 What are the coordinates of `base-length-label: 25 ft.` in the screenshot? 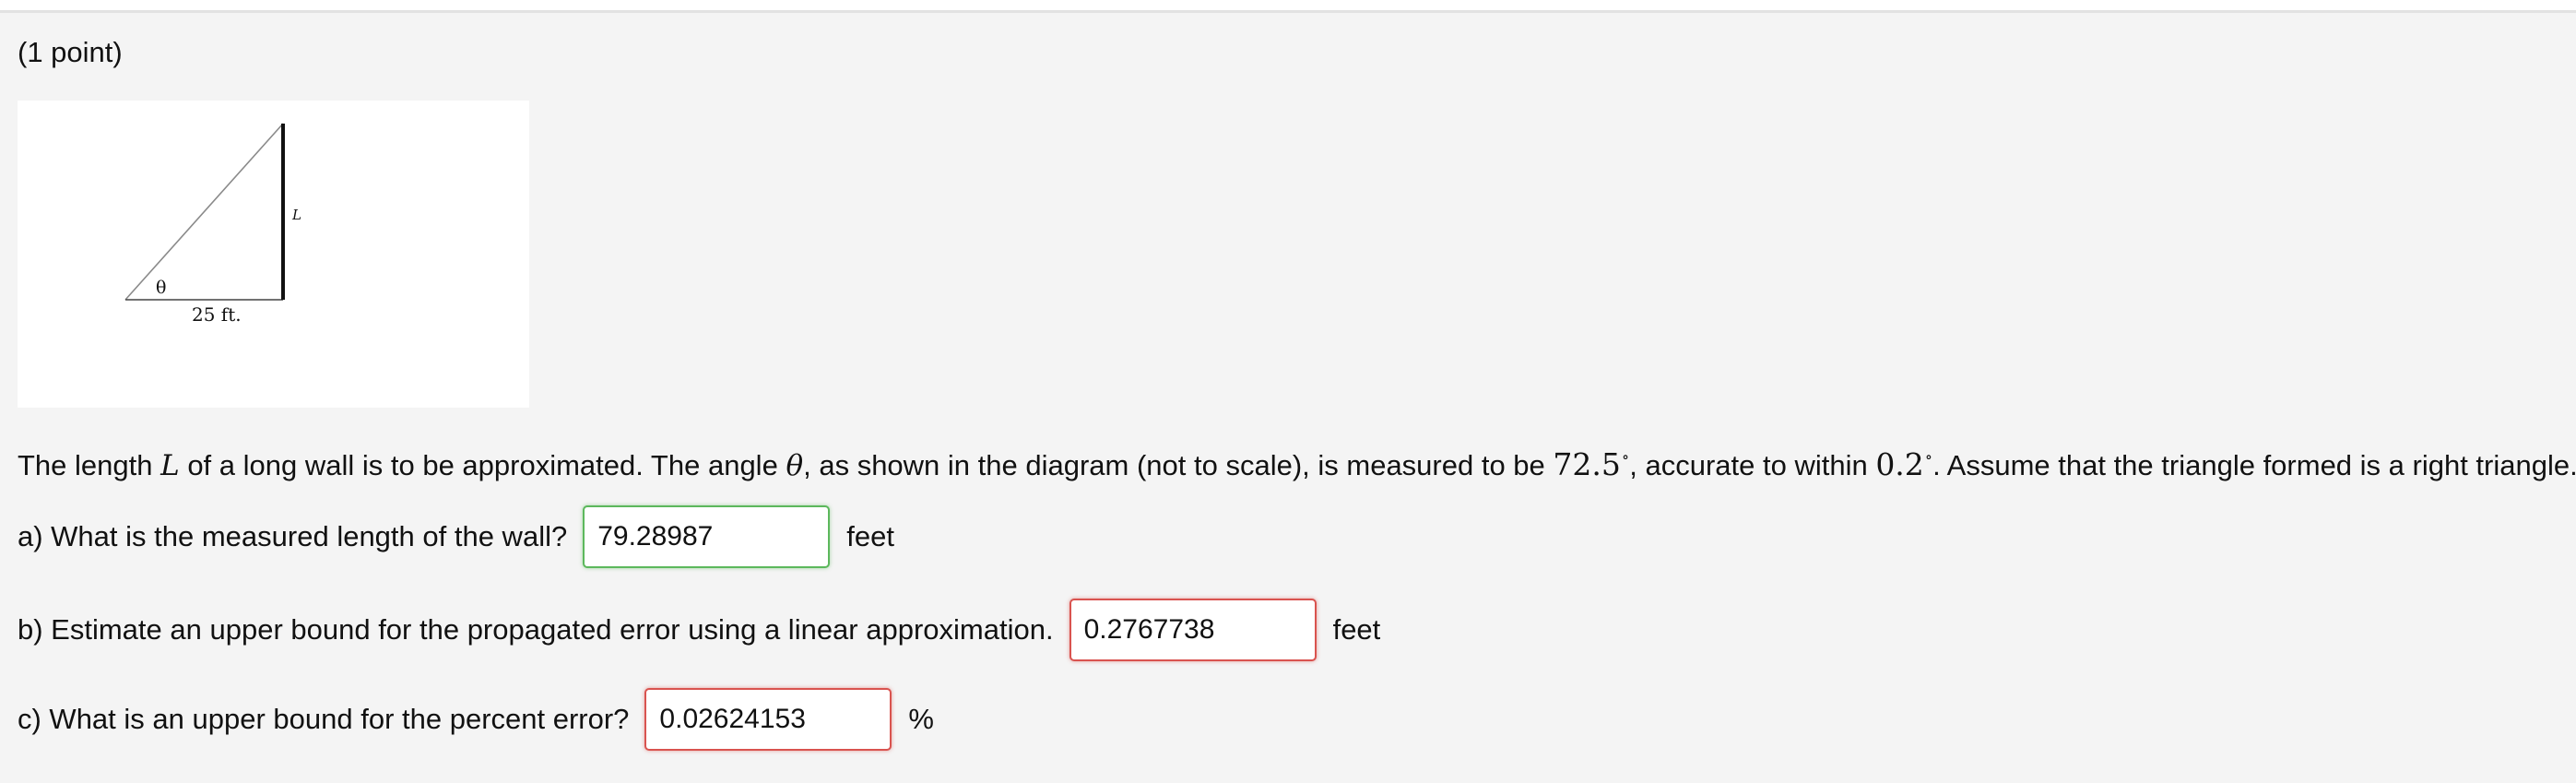 It's located at (217, 314).